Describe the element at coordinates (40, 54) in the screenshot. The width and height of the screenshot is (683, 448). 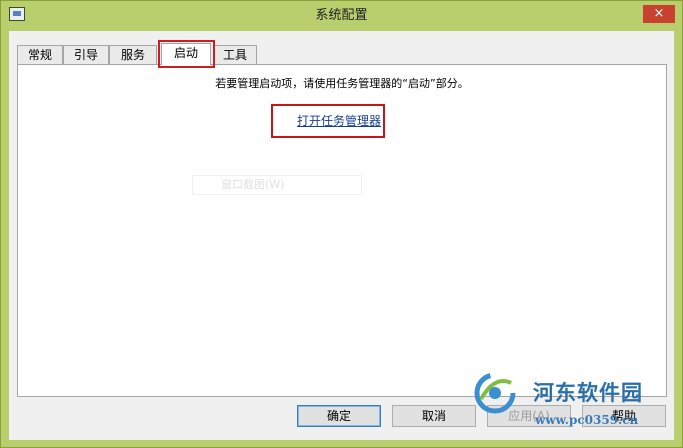
I see `tab-general: 常规` at that location.